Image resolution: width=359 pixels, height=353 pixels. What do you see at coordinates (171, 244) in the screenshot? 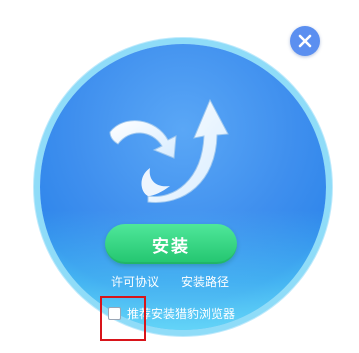
I see `install-button: 安装` at bounding box center [171, 244].